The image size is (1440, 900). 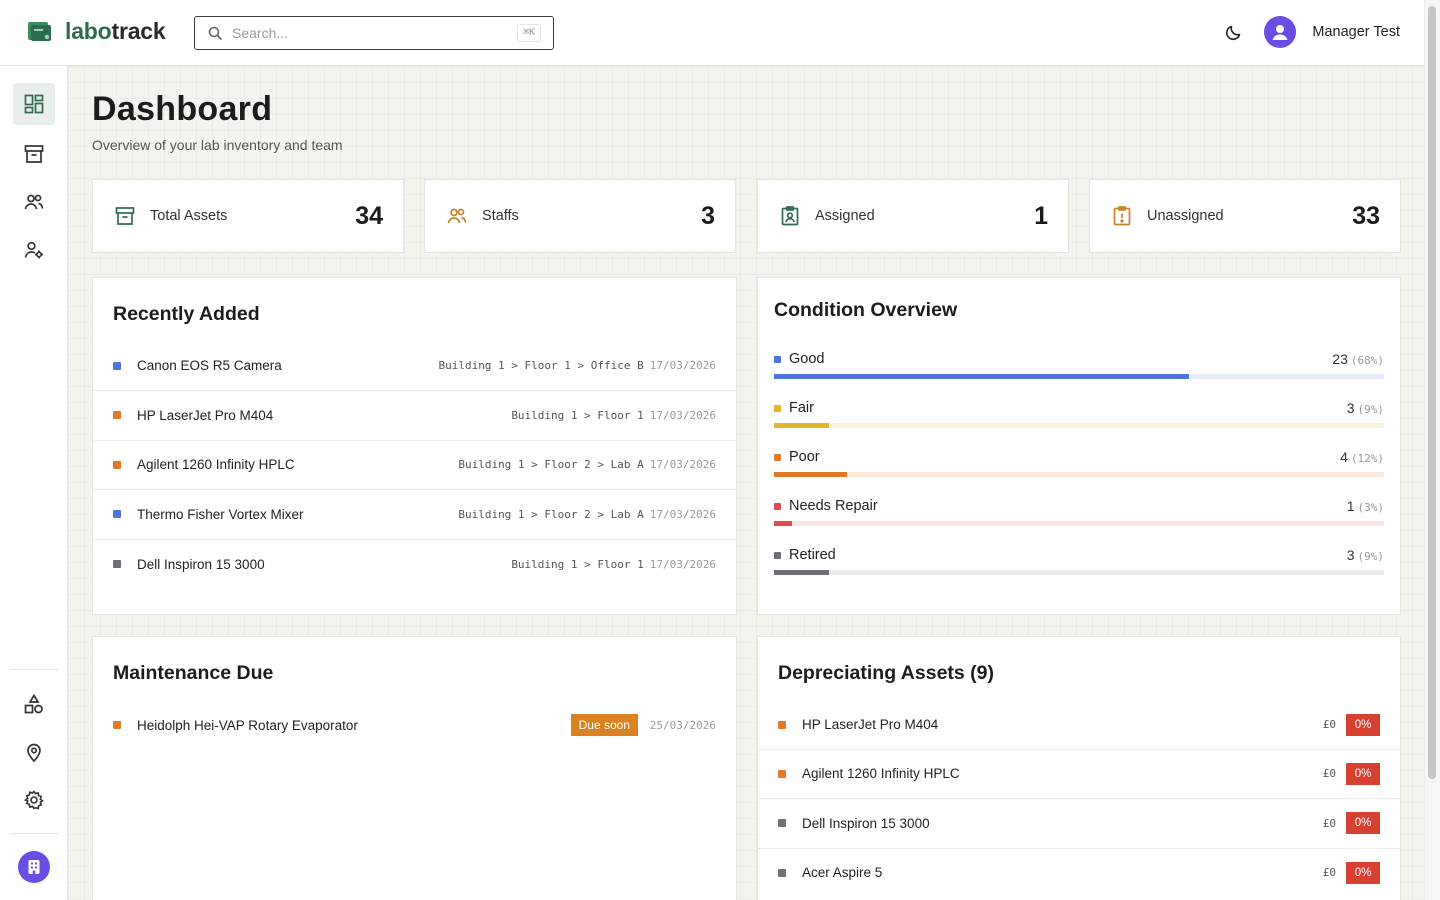 What do you see at coordinates (1079, 824) in the screenshot?
I see `list-item: Dell Inspiron 15 3000 £0 0%` at bounding box center [1079, 824].